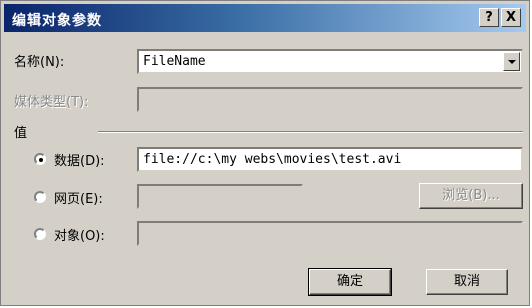  What do you see at coordinates (511, 61) in the screenshot?
I see `chevron-down-icon` at bounding box center [511, 61].